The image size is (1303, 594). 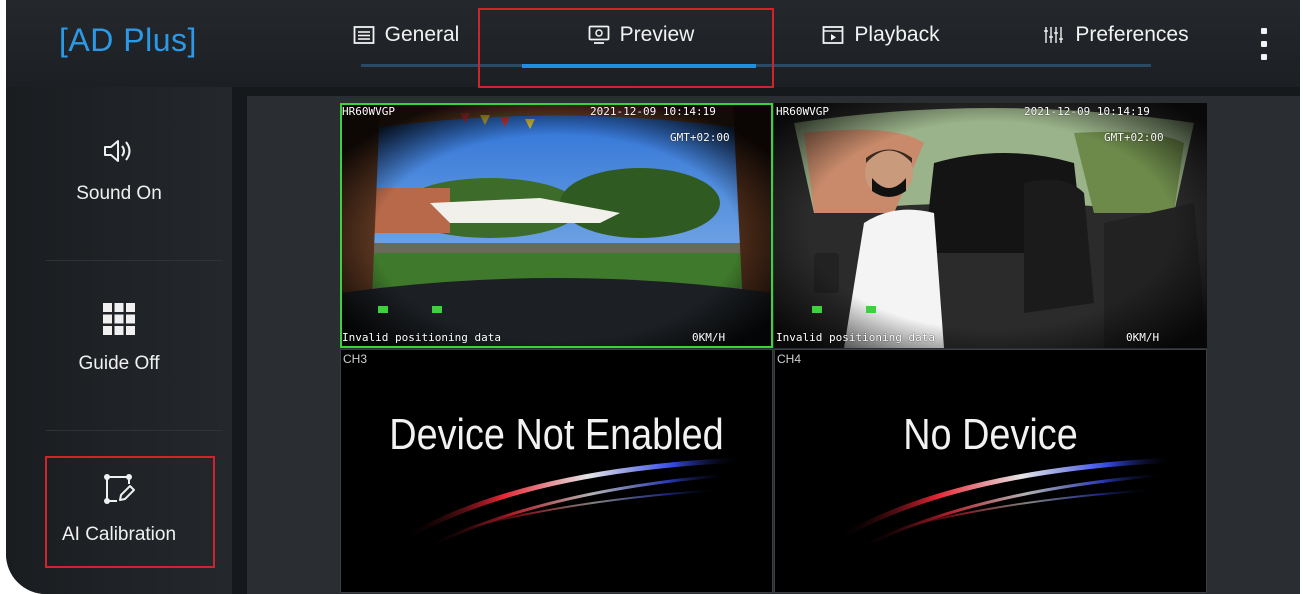 I want to click on channel-4-view: CH4 No Device, so click(x=990, y=471).